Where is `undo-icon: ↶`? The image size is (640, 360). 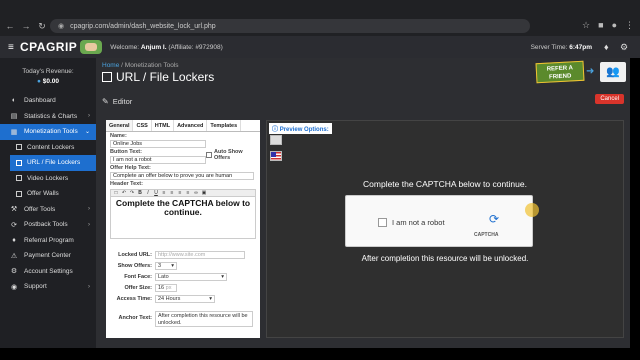
undo-icon: ↶ is located at coordinates (124, 193).